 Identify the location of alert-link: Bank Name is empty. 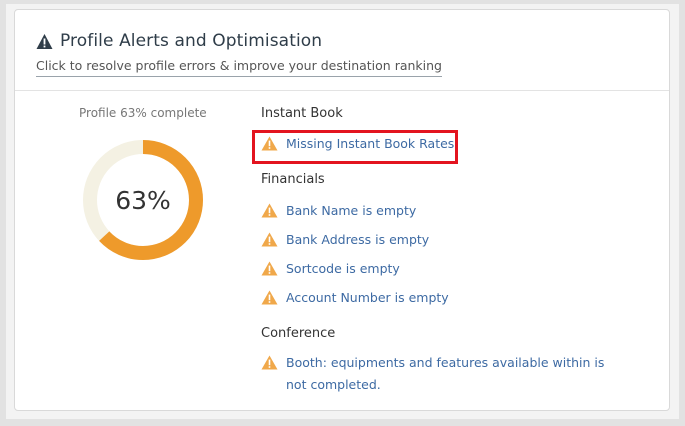
(351, 211).